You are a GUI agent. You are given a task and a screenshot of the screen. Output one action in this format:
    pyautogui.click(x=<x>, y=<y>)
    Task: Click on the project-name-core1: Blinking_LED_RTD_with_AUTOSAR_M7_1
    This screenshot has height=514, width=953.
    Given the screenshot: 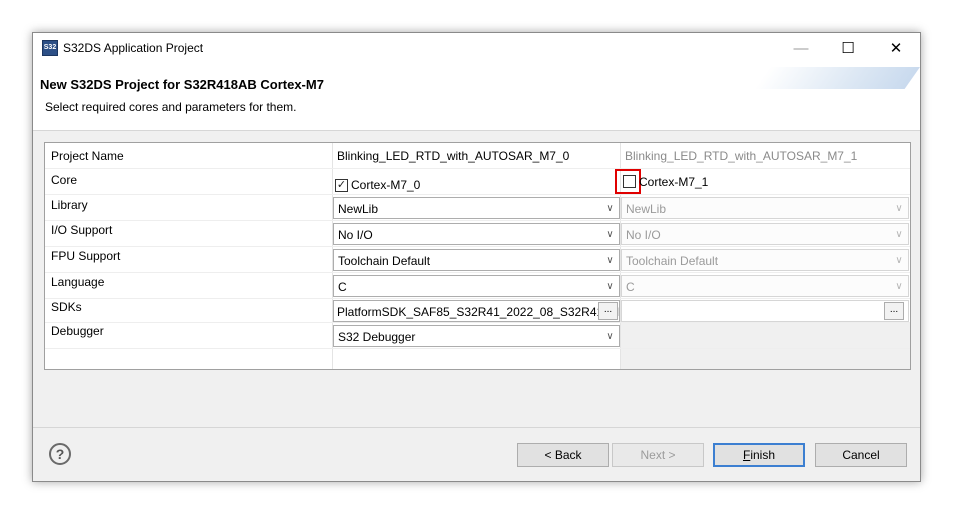 What is the action you would take?
    pyautogui.click(x=741, y=156)
    